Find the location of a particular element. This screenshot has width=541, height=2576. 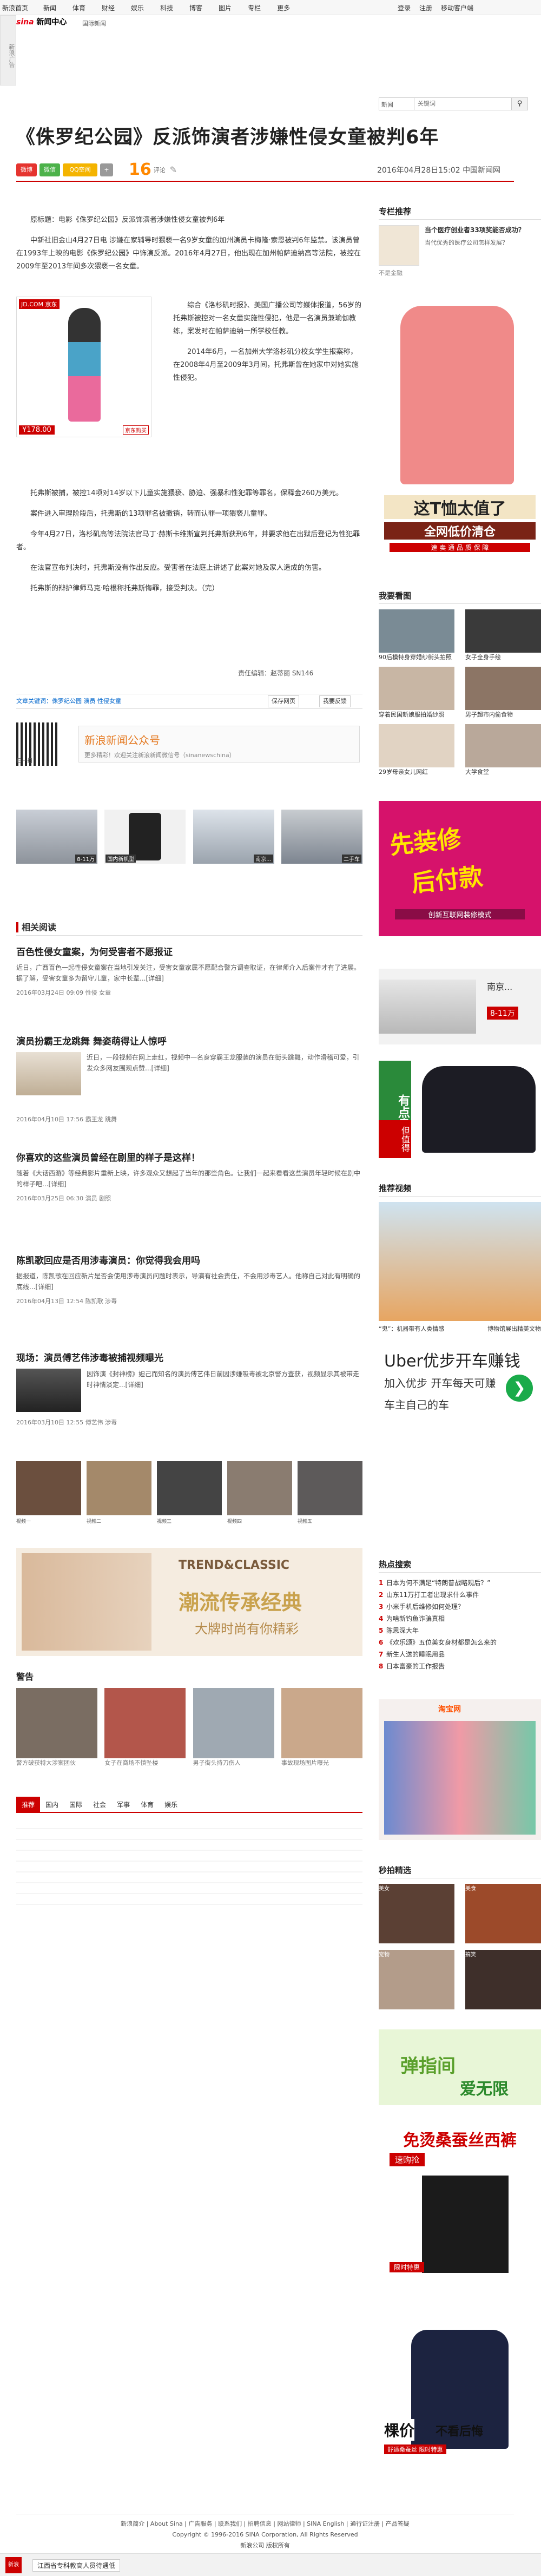

tab-international: 国际 is located at coordinates (76, 1804).